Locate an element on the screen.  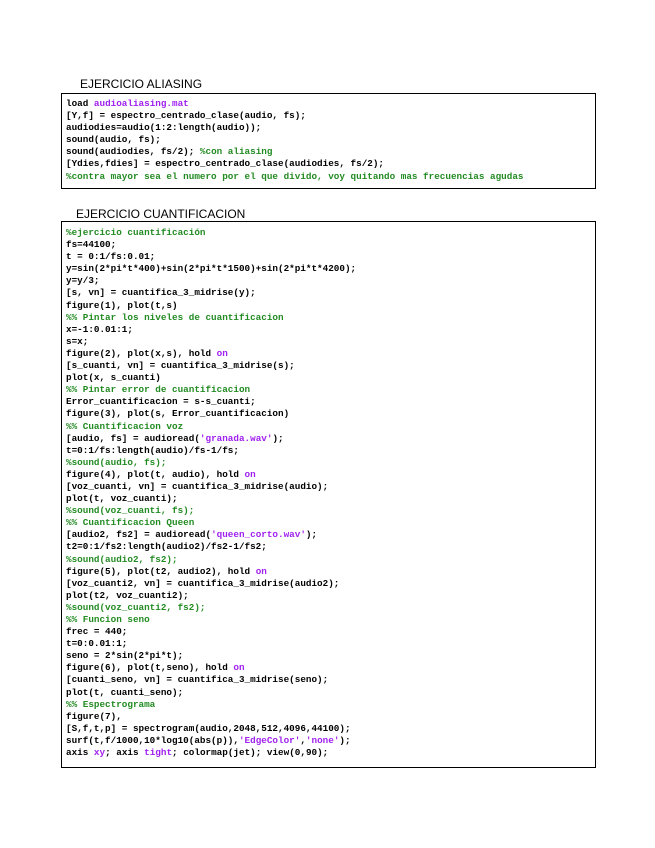
code-text: x=-1:0.01:1; is located at coordinates (99, 329).